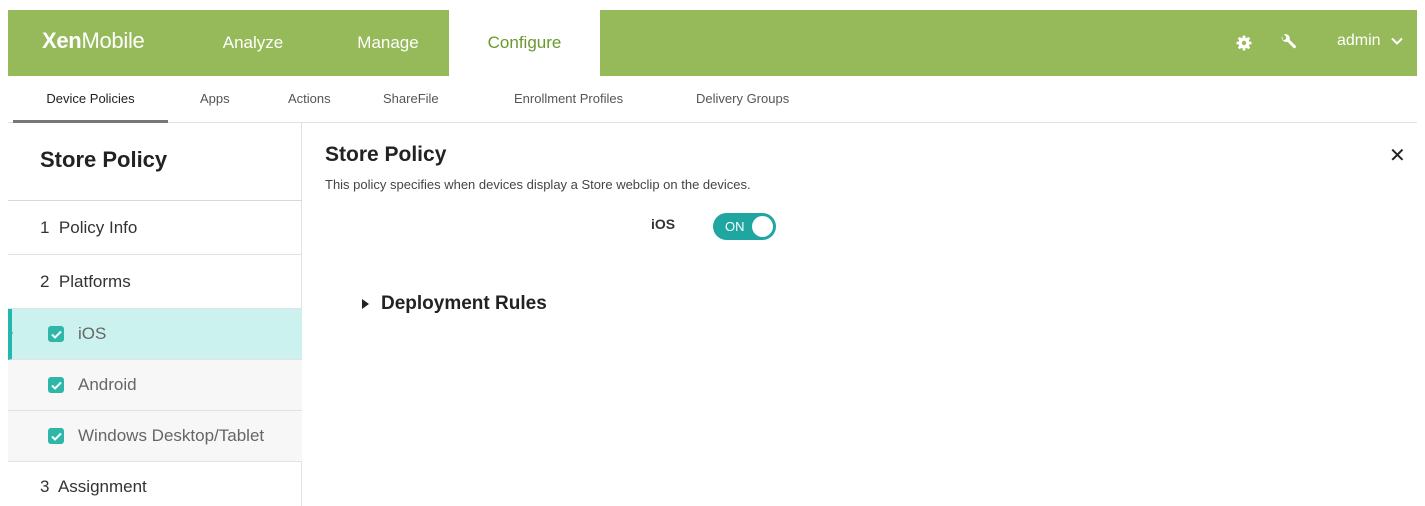 This screenshot has height=506, width=1425. What do you see at coordinates (742, 99) in the screenshot?
I see `subtab-delivery-groups: Delivery Groups` at bounding box center [742, 99].